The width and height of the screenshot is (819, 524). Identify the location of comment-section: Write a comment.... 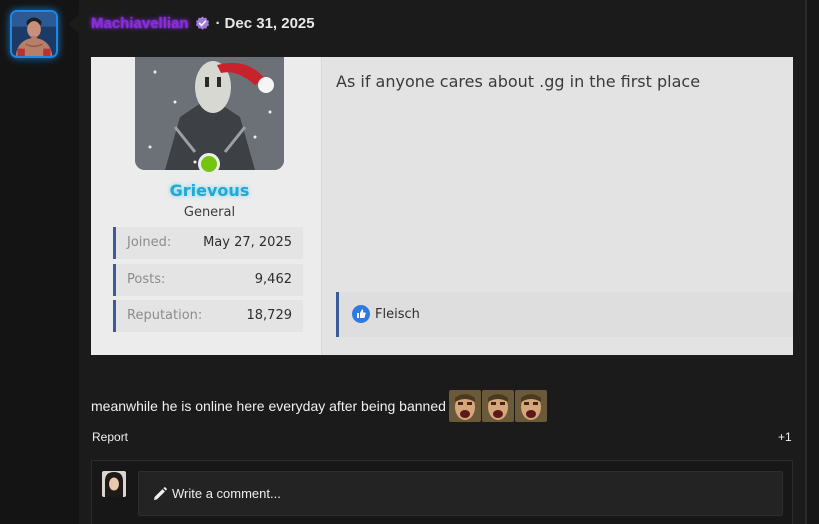
(442, 492).